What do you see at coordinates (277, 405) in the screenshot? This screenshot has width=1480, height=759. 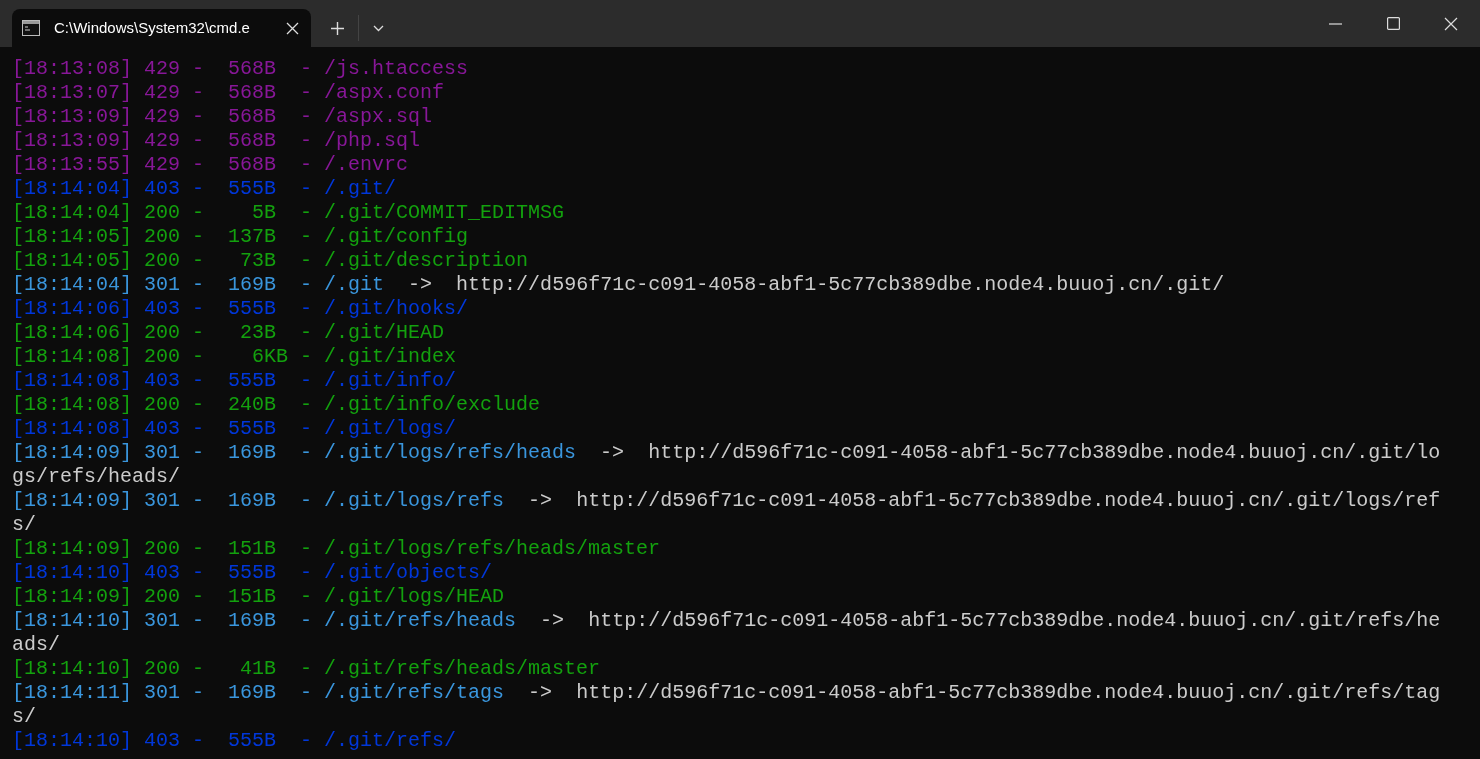 I see `log-line: [18:14:08] 200 - 240B - /.git/info/exclude` at bounding box center [277, 405].